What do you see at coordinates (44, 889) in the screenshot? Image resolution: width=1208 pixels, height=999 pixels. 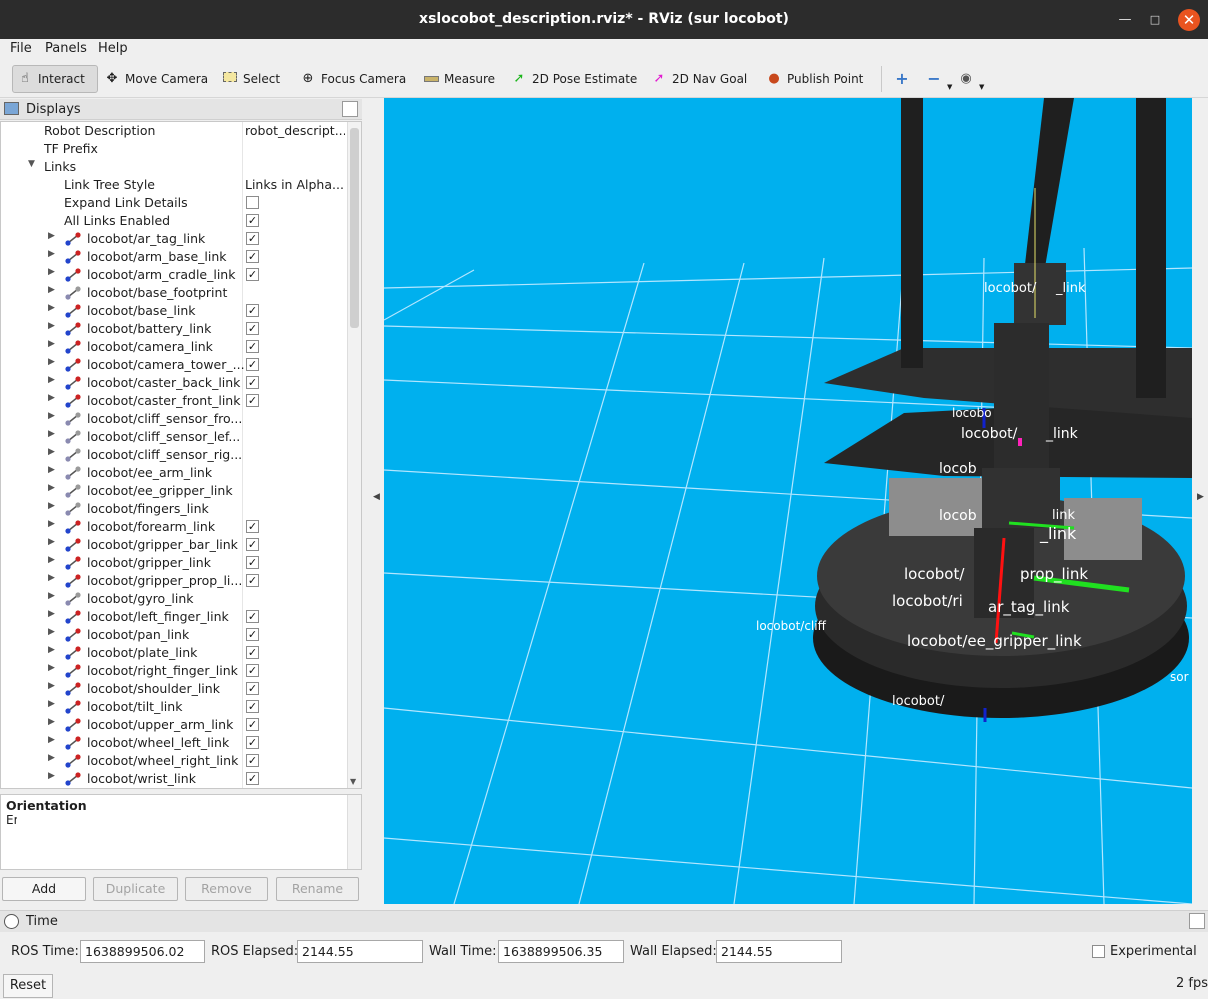 I see `add-button: Add` at bounding box center [44, 889].